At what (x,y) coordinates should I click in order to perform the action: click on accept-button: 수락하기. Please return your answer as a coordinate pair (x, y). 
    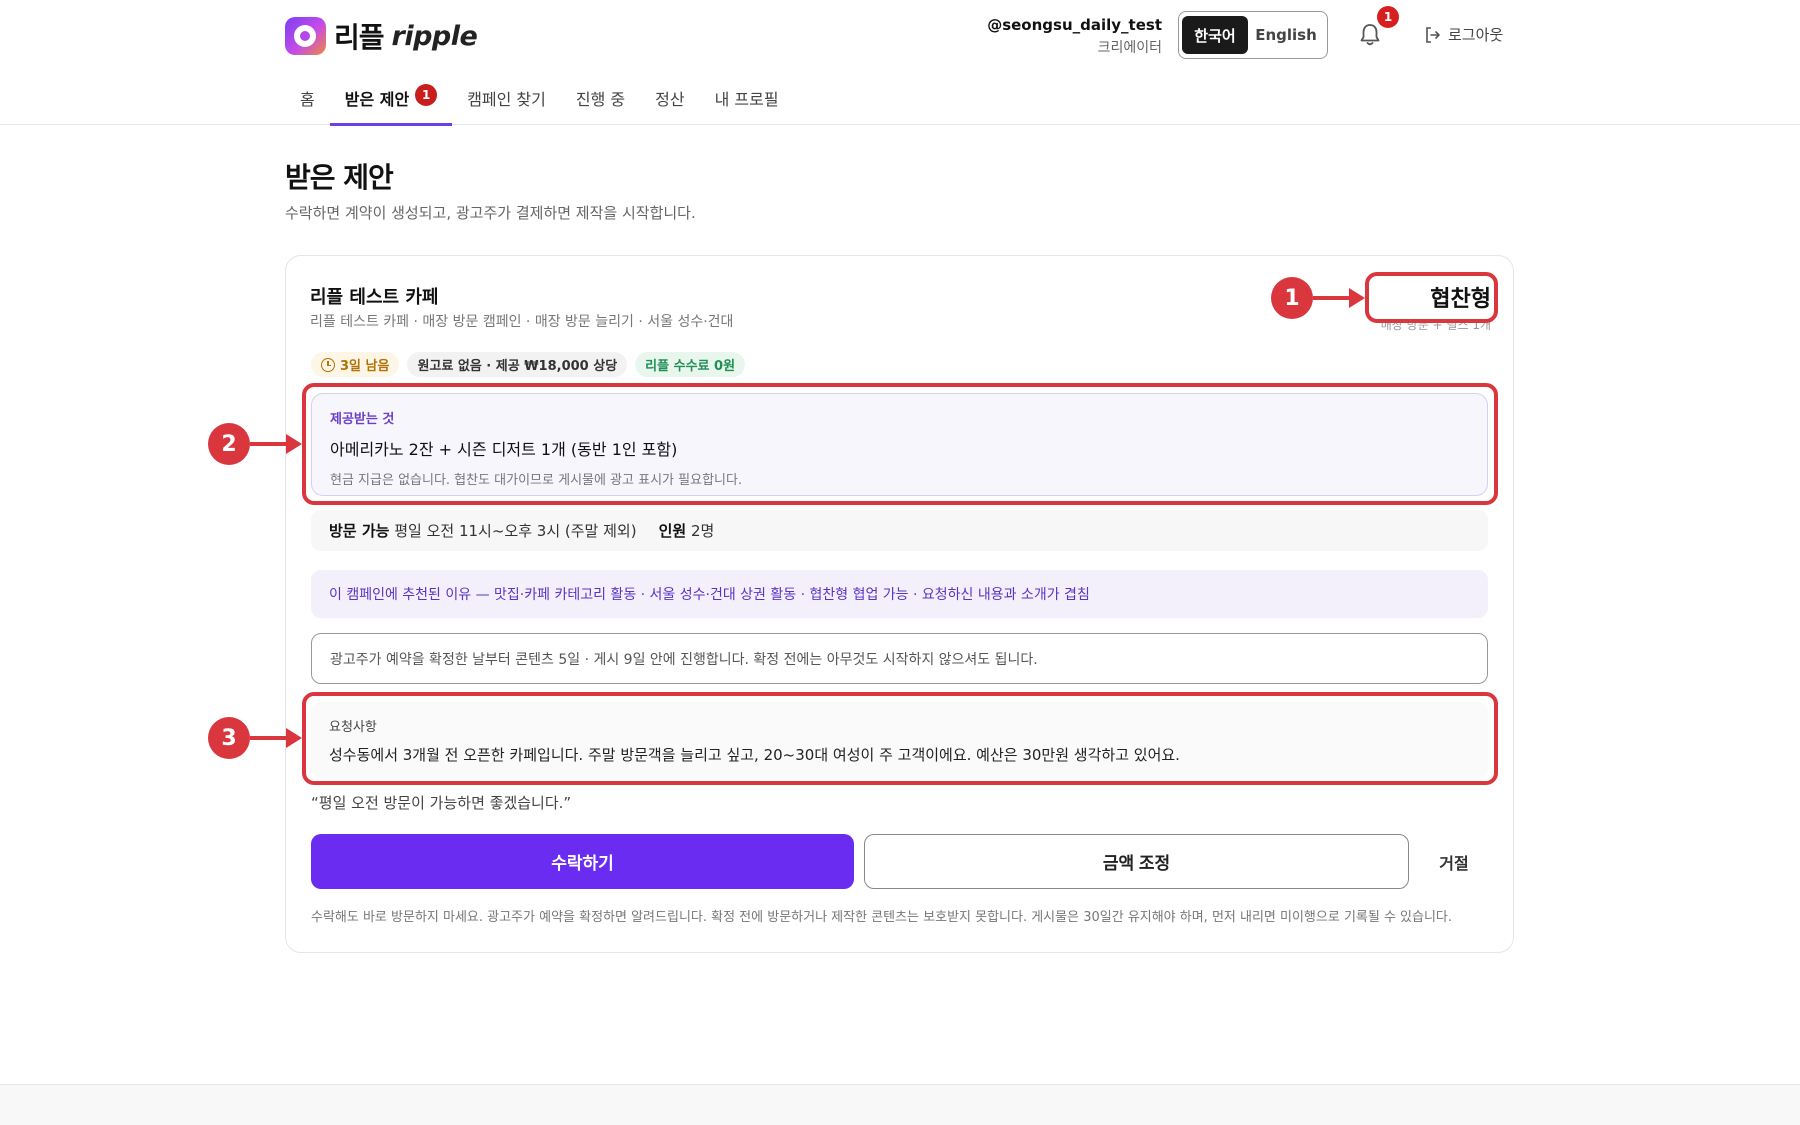
    Looking at the image, I should click on (582, 861).